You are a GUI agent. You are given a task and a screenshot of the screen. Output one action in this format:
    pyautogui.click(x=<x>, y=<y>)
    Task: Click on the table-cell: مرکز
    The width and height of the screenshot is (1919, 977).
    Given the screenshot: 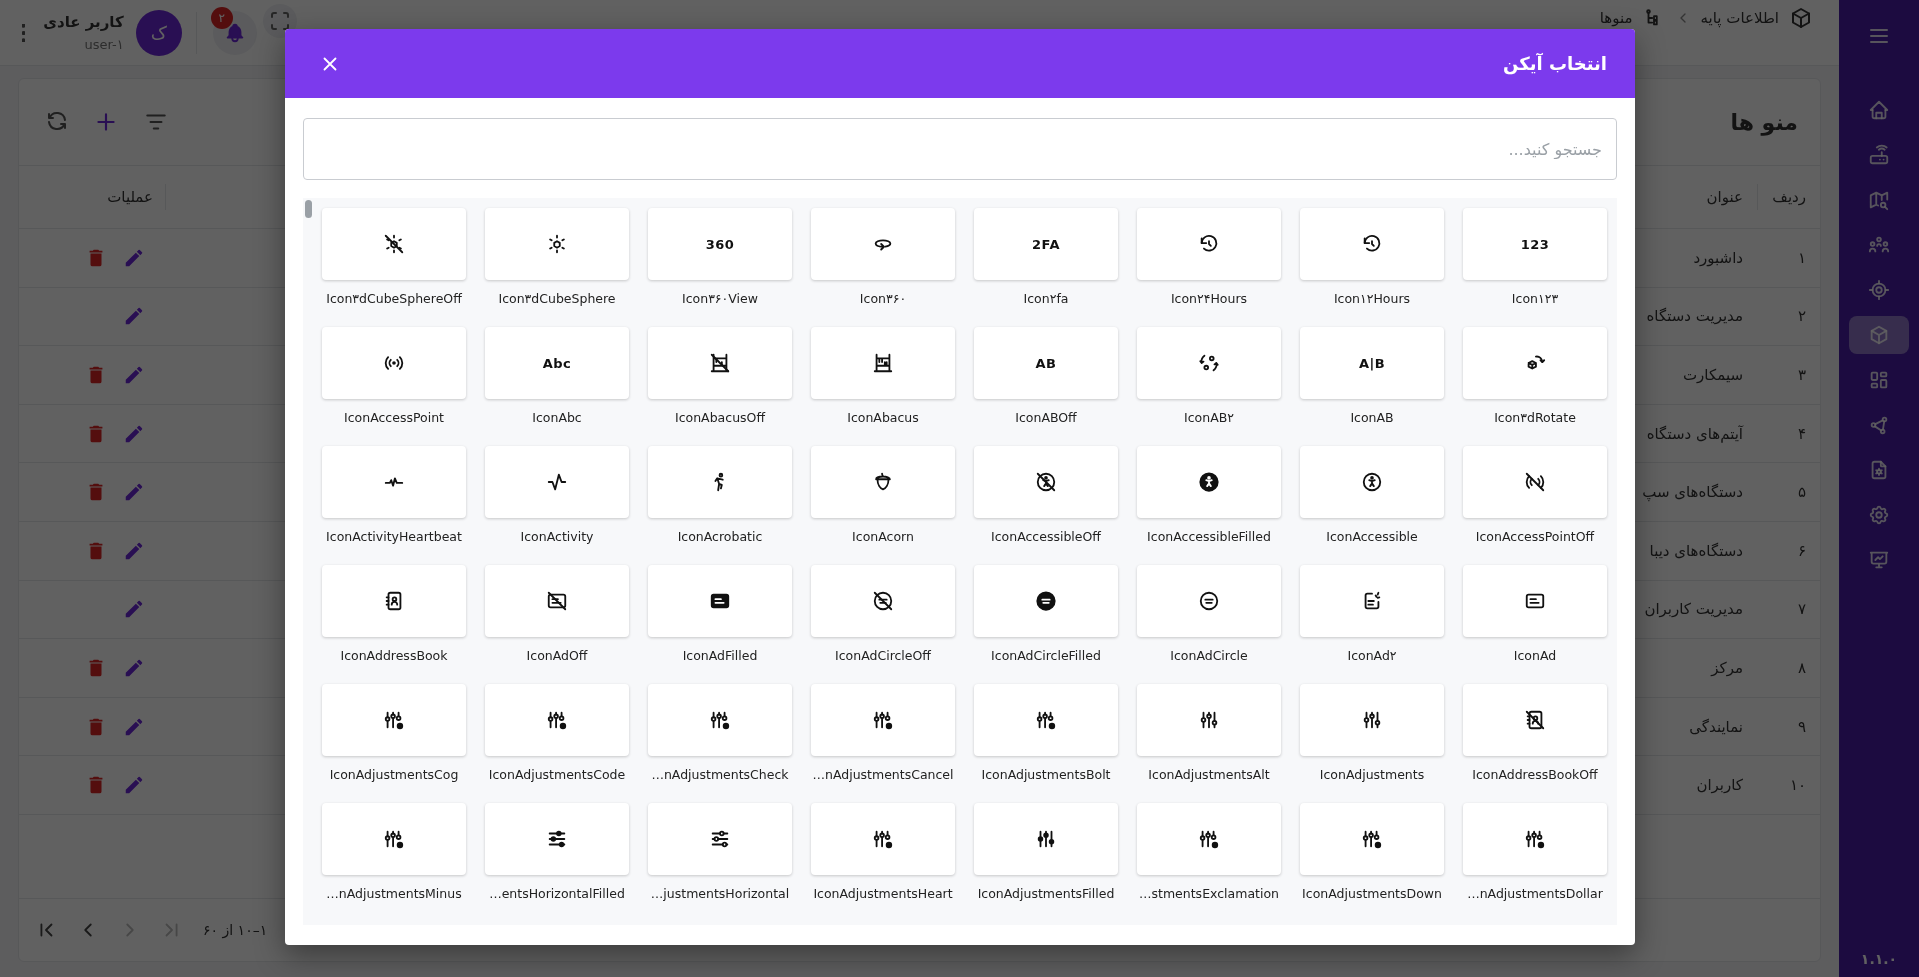 What is the action you would take?
    pyautogui.click(x=1727, y=667)
    